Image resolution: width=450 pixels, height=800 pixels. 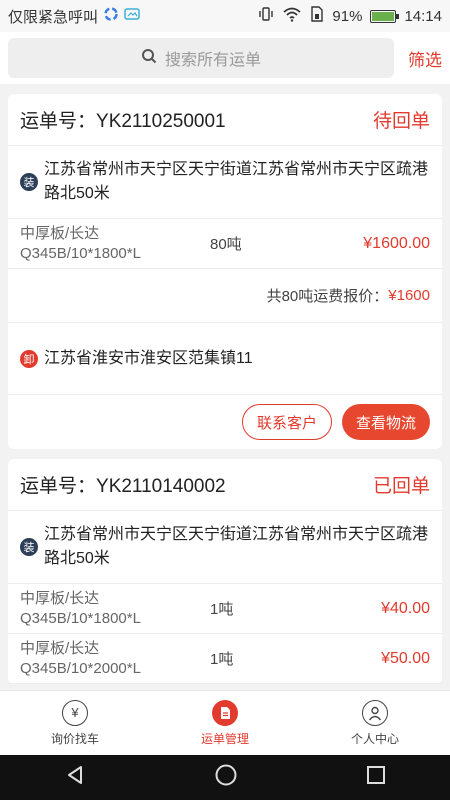 I want to click on order-status: 已回单, so click(x=401, y=486).